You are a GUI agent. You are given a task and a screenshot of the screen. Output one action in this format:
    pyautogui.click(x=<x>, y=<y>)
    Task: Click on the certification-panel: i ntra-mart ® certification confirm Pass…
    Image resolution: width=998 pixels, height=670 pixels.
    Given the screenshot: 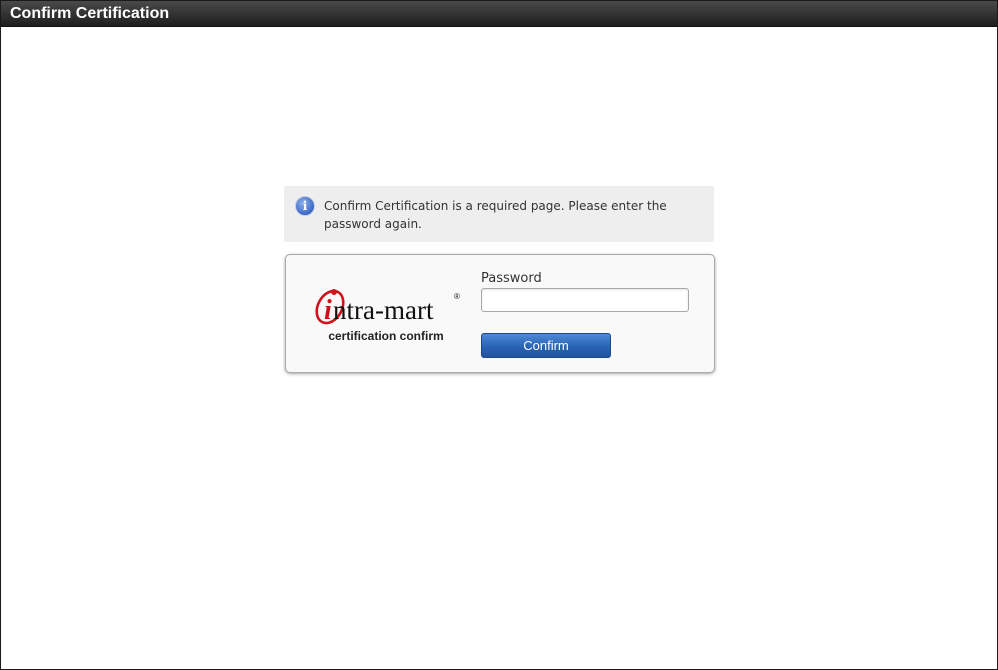 What is the action you would take?
    pyautogui.click(x=500, y=313)
    